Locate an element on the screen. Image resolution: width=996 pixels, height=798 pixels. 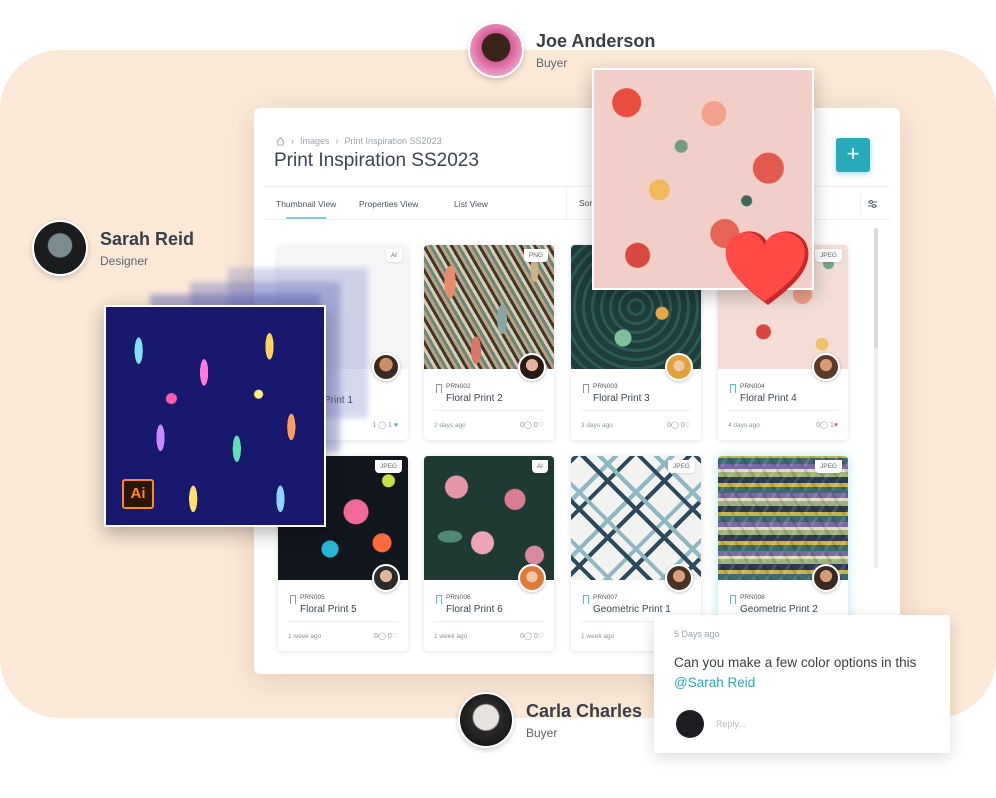
card-stats: 0◯ 1♥ is located at coordinates (827, 425).